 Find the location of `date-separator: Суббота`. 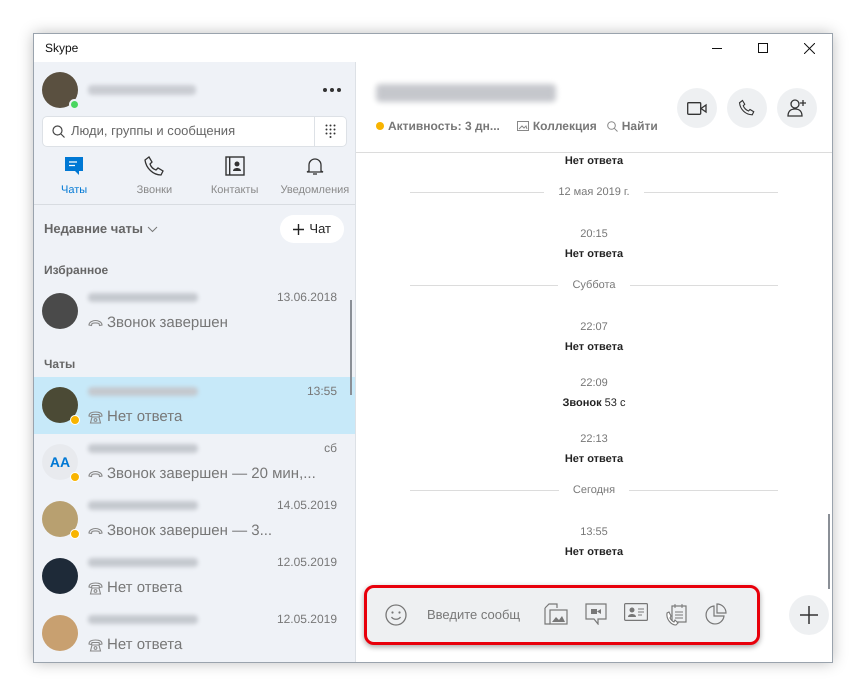

date-separator: Суббота is located at coordinates (594, 285).